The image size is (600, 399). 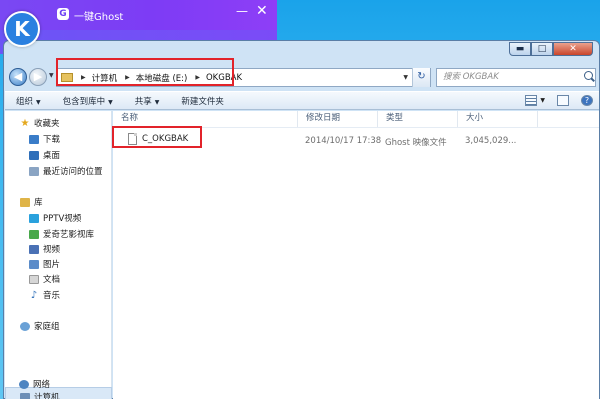 What do you see at coordinates (516, 77) in the screenshot?
I see `search-input: 搜索 OKGBAK` at bounding box center [516, 77].